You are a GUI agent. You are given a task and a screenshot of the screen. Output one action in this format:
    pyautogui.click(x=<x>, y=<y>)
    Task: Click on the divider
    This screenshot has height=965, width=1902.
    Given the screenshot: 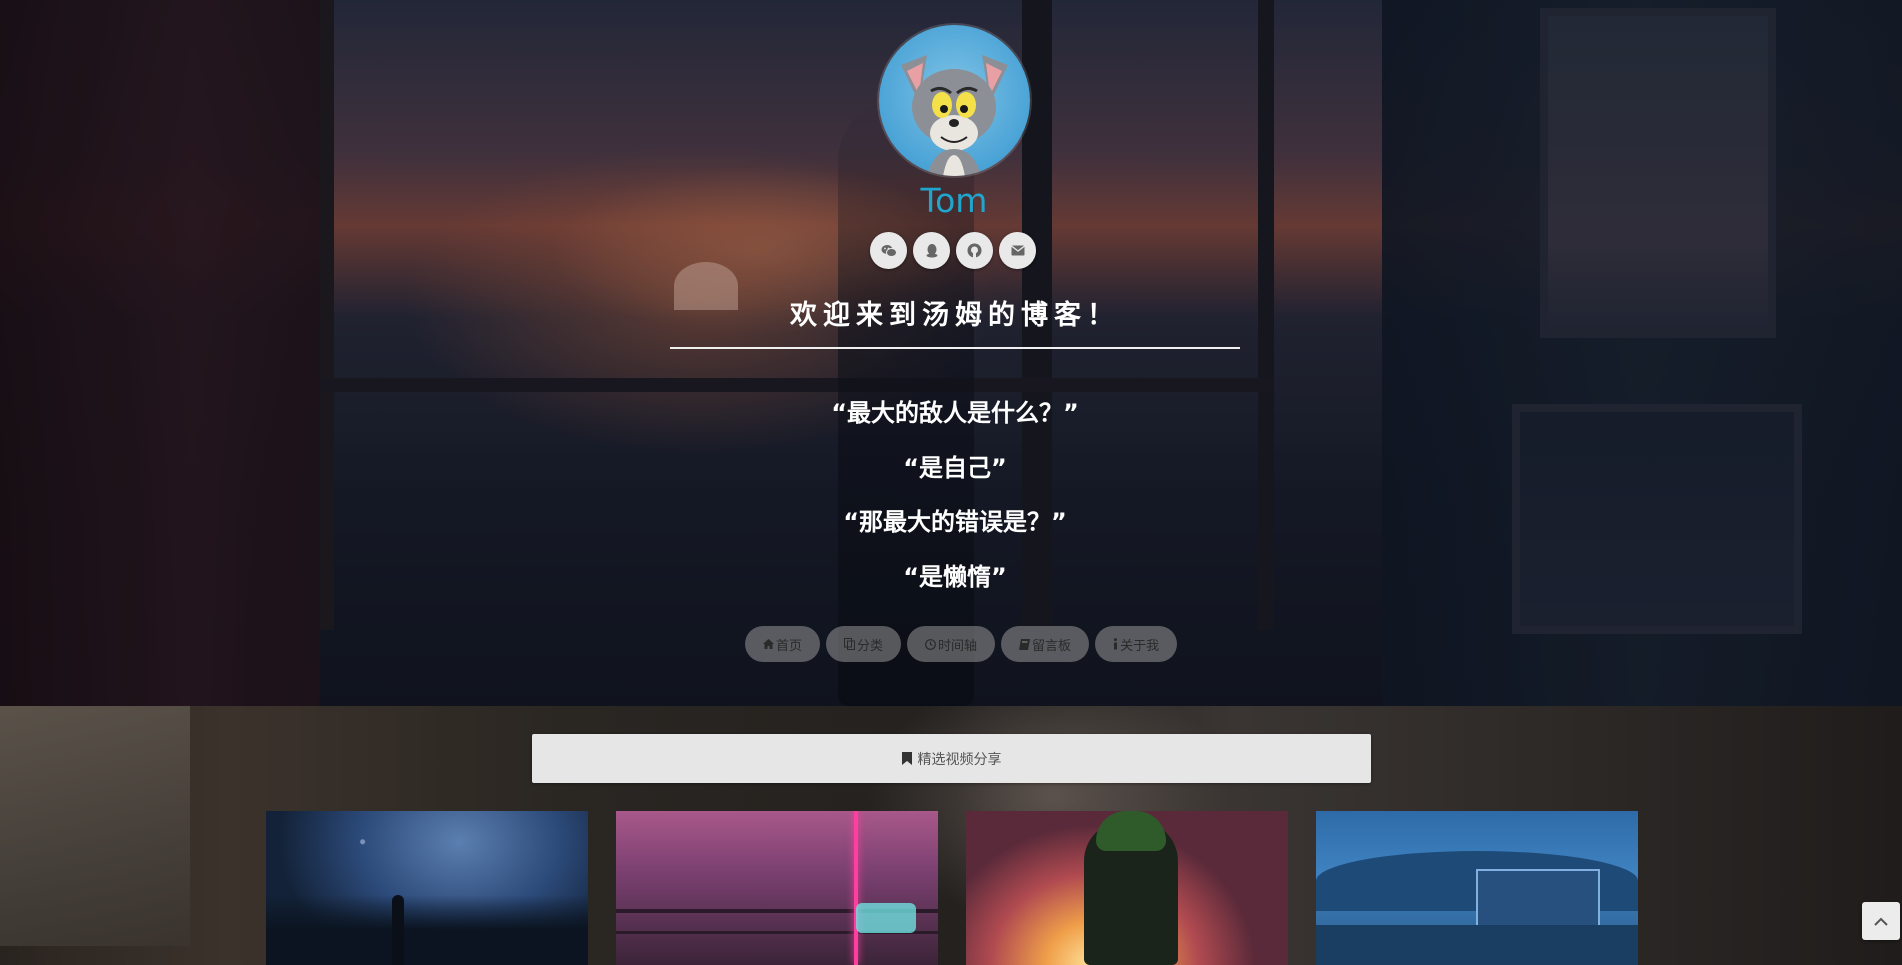 What is the action you would take?
    pyautogui.click(x=955, y=348)
    